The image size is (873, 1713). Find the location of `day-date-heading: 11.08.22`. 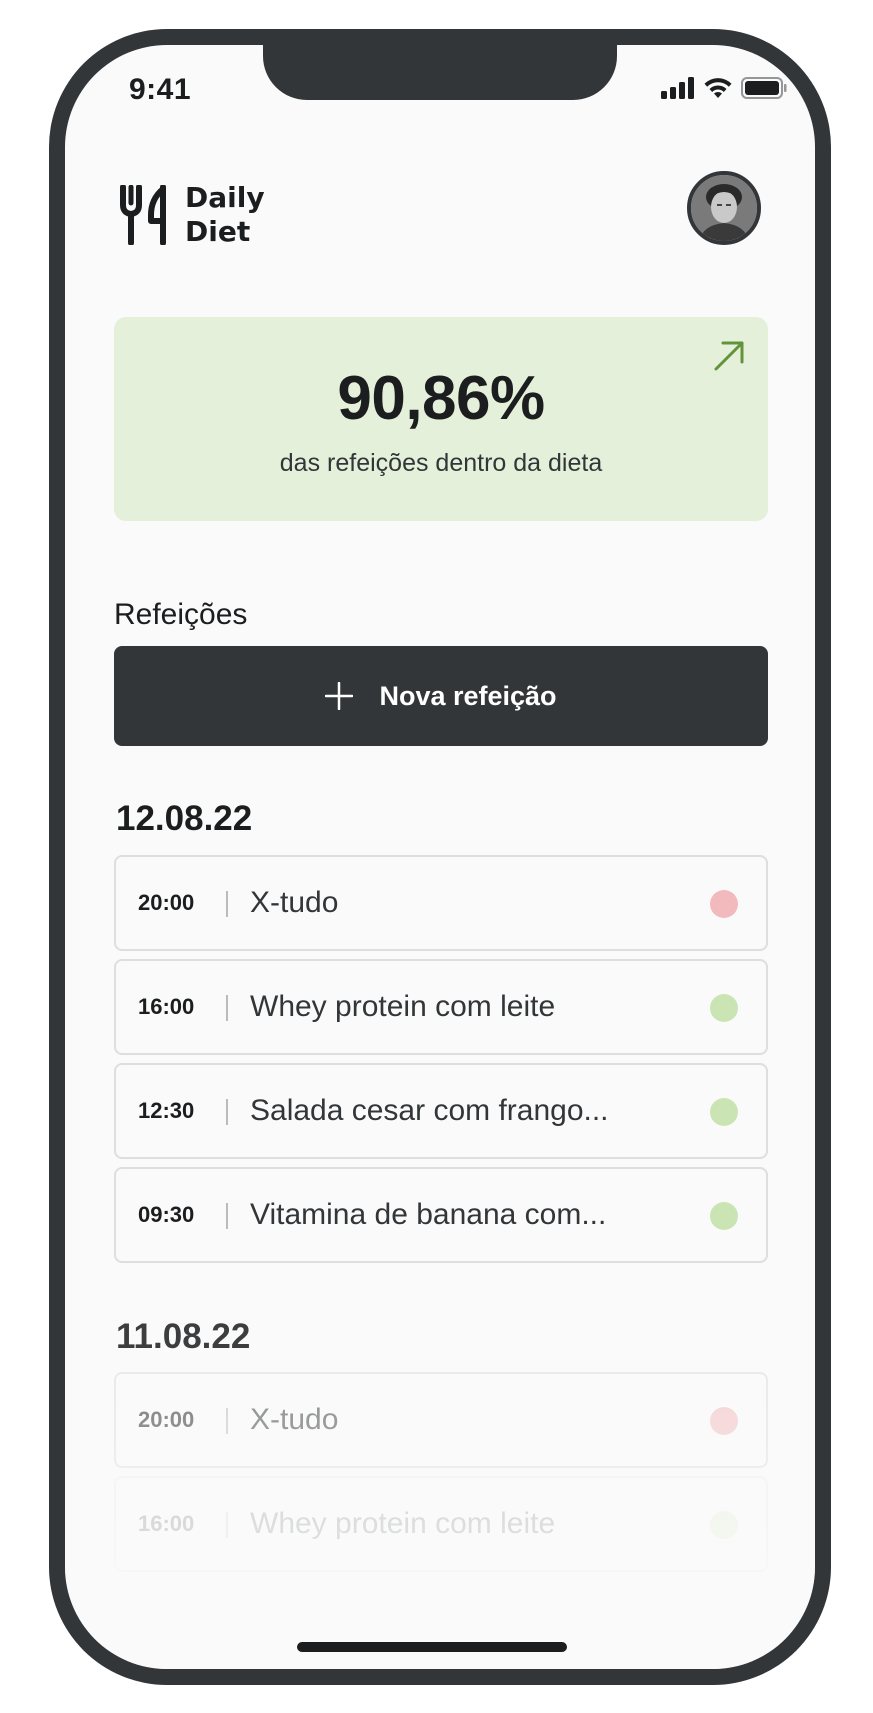

day-date-heading: 11.08.22 is located at coordinates (183, 1336).